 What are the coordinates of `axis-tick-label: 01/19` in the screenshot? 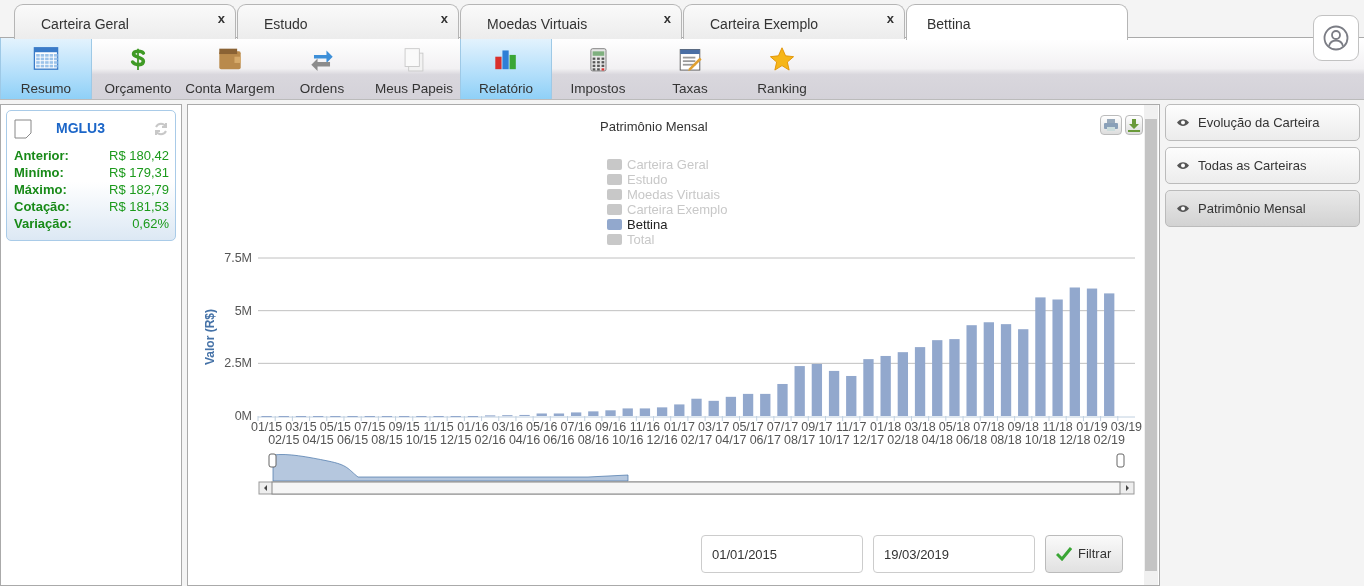 It's located at (1092, 427).